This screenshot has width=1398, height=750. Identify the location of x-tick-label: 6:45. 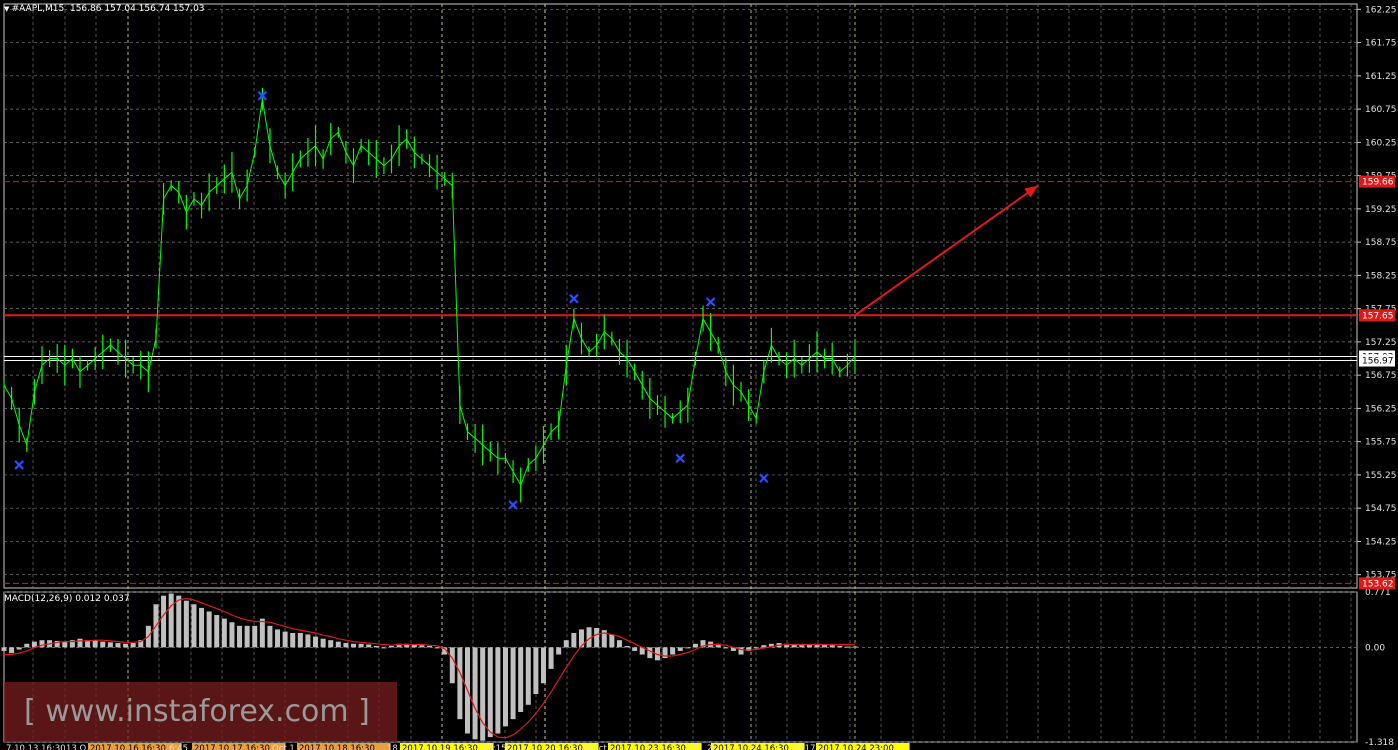
(178, 747).